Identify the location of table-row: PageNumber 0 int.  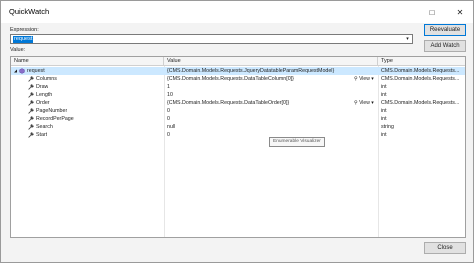
(238, 111).